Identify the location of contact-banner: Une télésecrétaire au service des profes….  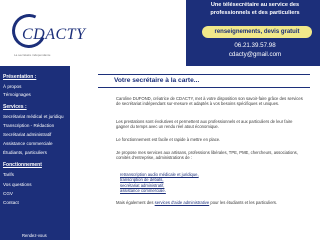
(253, 33).